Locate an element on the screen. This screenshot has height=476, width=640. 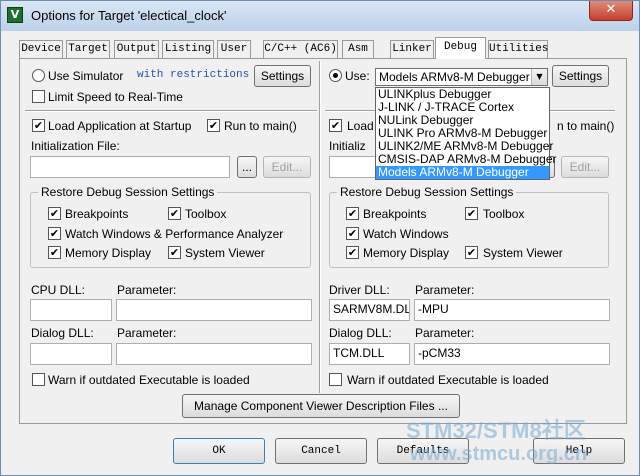
dropdown-option-selected: Models ARMv8-M Debugger is located at coordinates (462, 172).